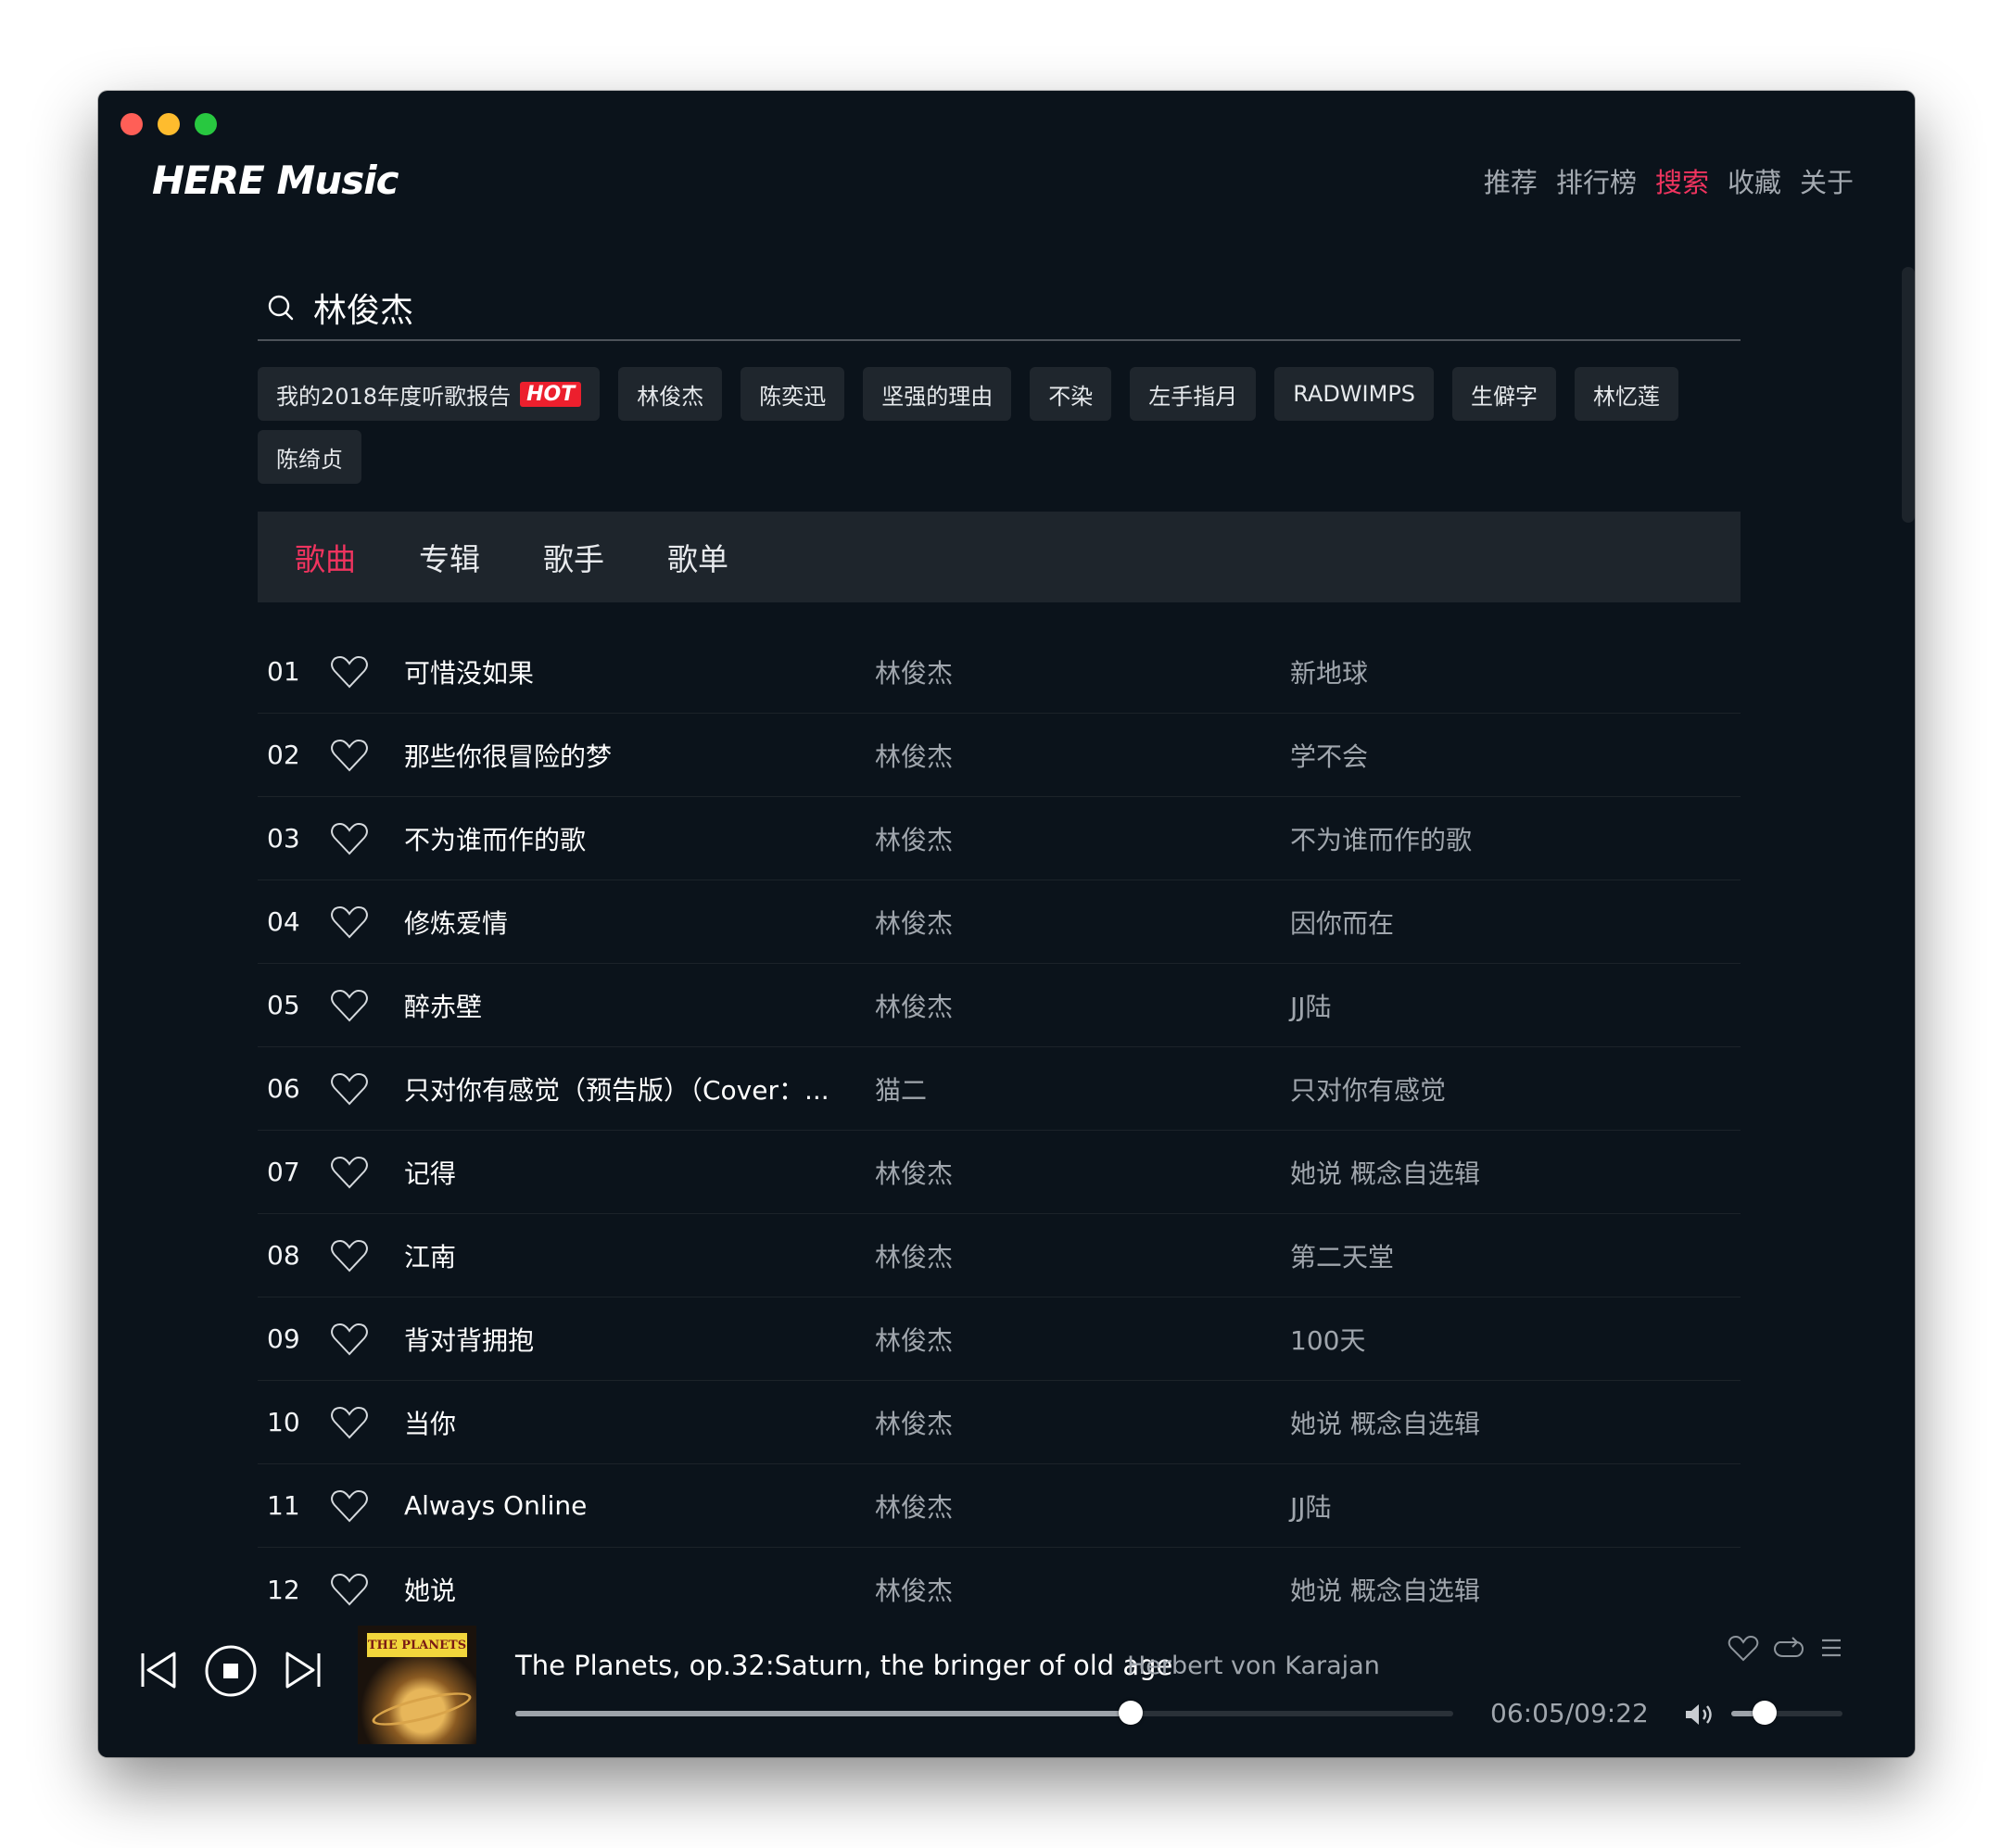 The height and width of the screenshot is (1848, 2013). Describe the element at coordinates (1354, 394) in the screenshot. I see `search-tag: RADWIMPS` at that location.